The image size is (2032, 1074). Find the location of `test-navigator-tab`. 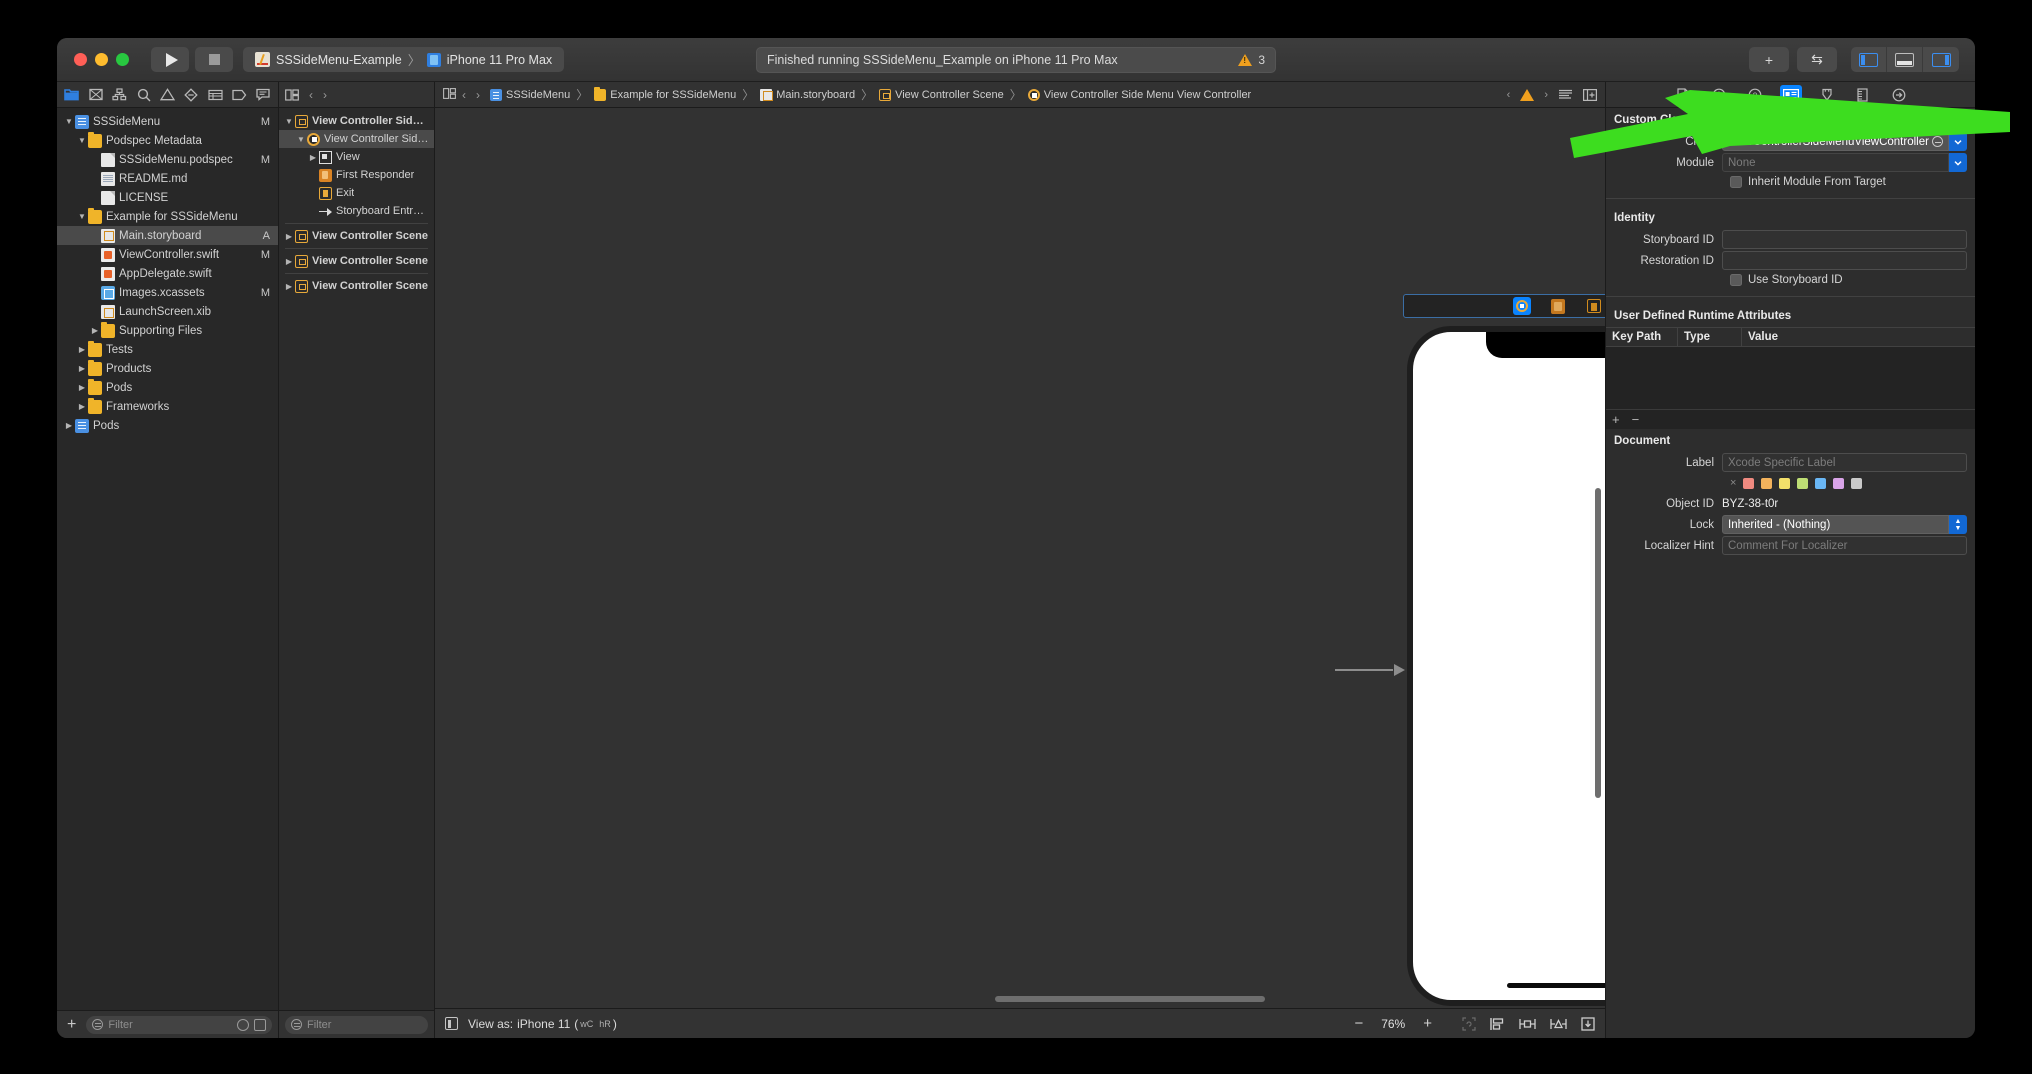

test-navigator-tab is located at coordinates (191, 95).